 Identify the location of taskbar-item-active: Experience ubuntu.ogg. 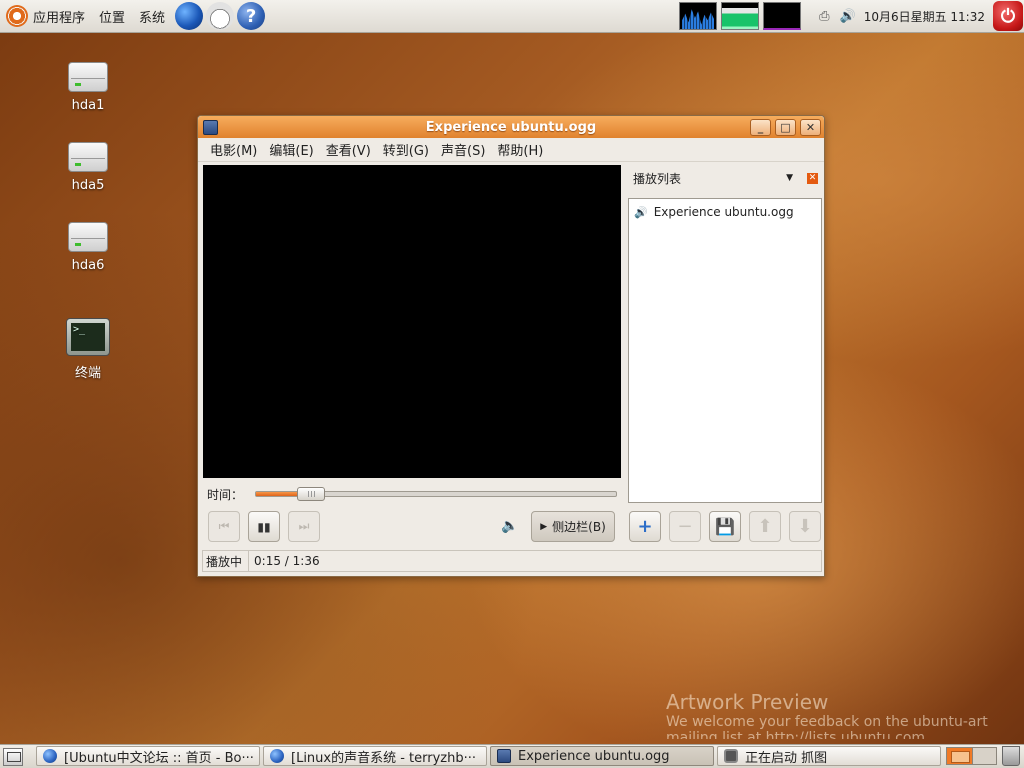
(602, 756).